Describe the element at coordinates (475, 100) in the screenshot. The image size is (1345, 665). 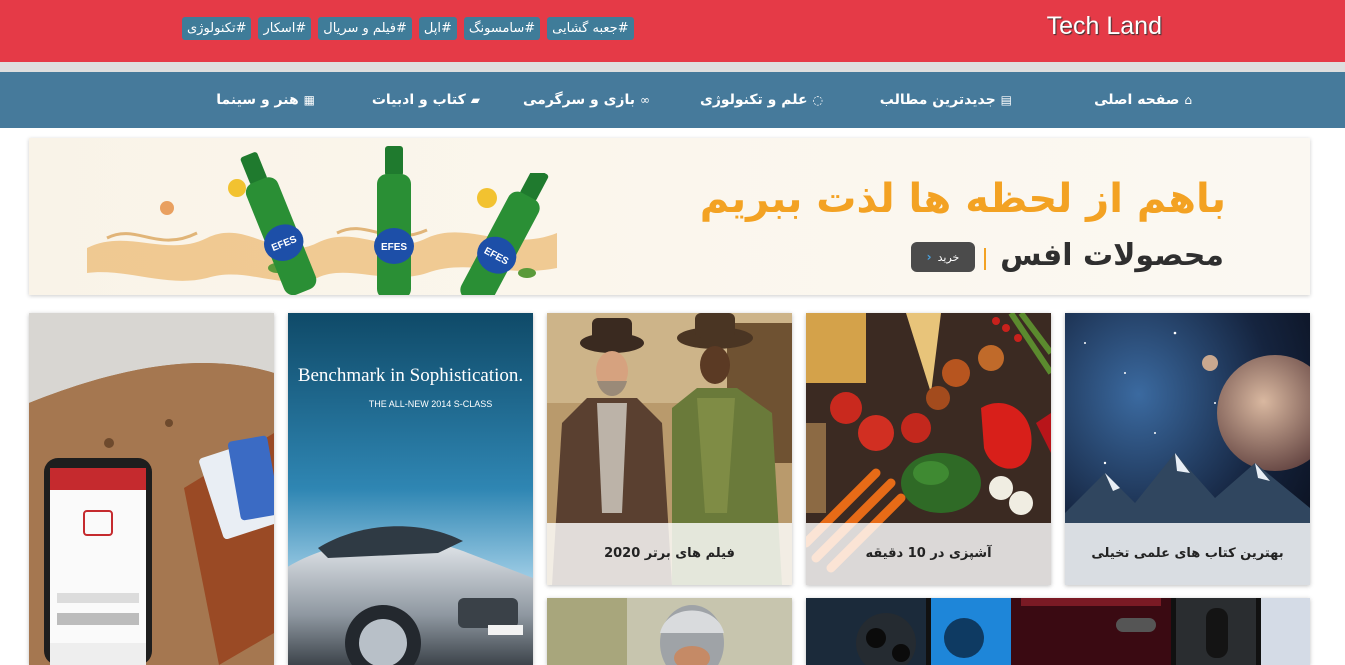
I see `book-icon: ▰` at that location.